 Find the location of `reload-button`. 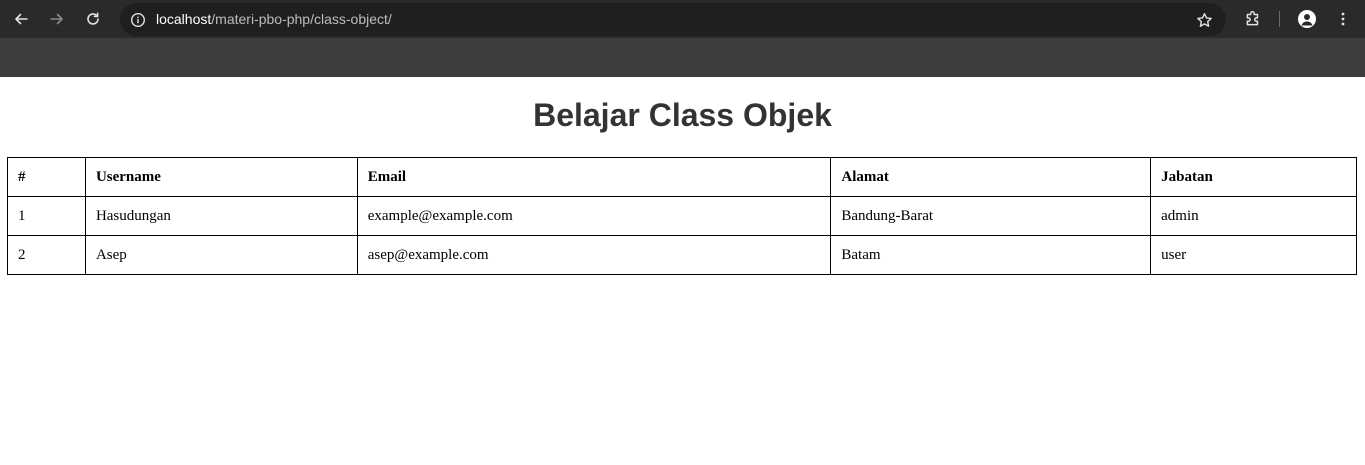

reload-button is located at coordinates (93, 19).